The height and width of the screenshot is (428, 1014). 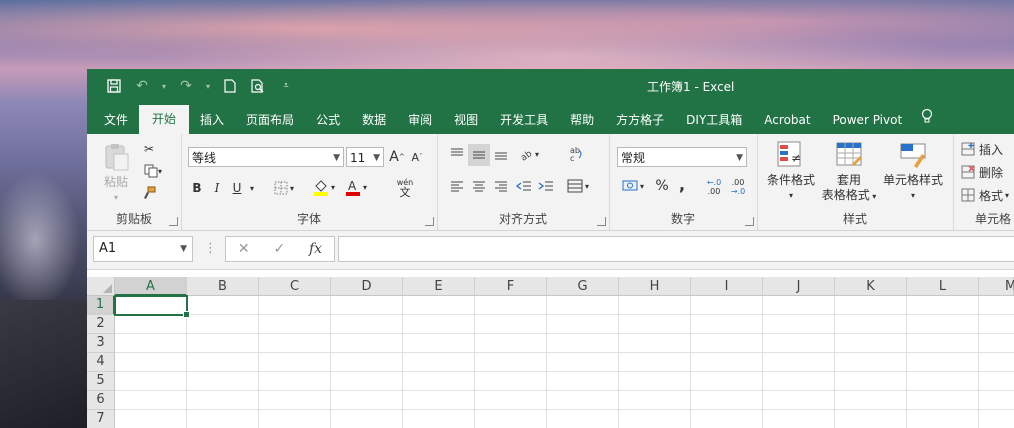 I want to click on italic-button: I, so click(x=217, y=188).